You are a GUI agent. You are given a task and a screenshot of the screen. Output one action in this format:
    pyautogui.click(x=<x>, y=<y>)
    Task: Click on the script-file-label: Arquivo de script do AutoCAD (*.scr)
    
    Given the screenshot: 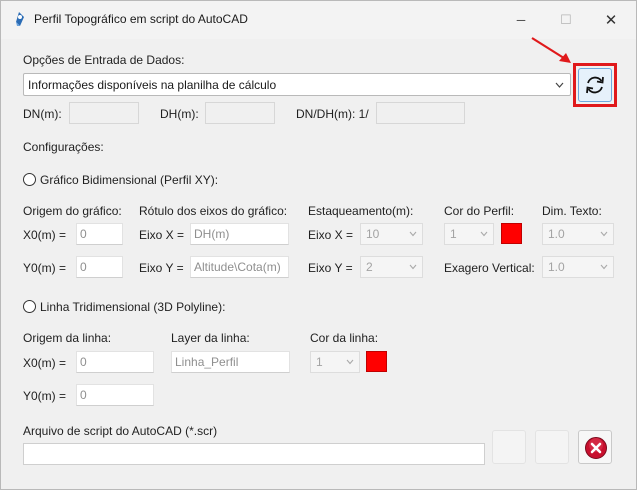 What is the action you would take?
    pyautogui.click(x=120, y=431)
    